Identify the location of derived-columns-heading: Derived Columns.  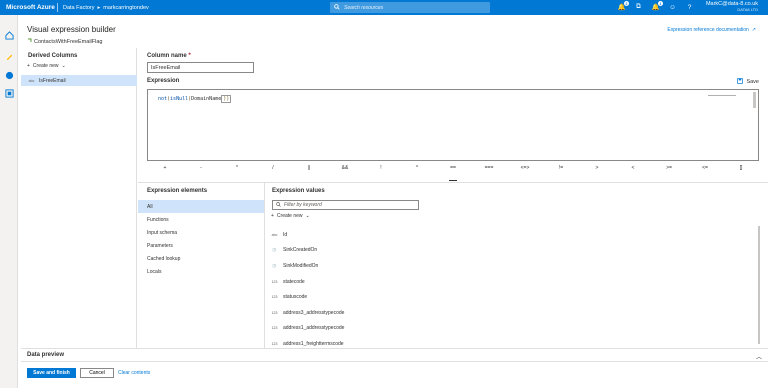
(53, 56).